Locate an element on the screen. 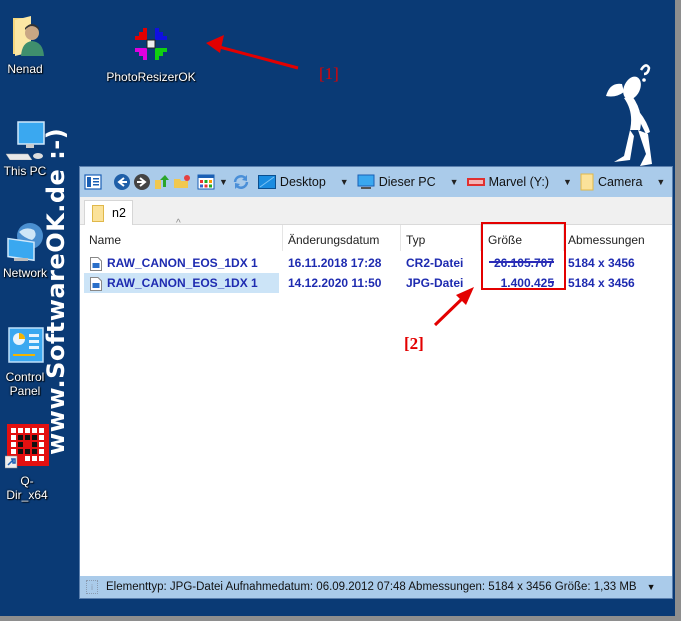  breadcrumb-camera: Camera is located at coordinates (611, 182).